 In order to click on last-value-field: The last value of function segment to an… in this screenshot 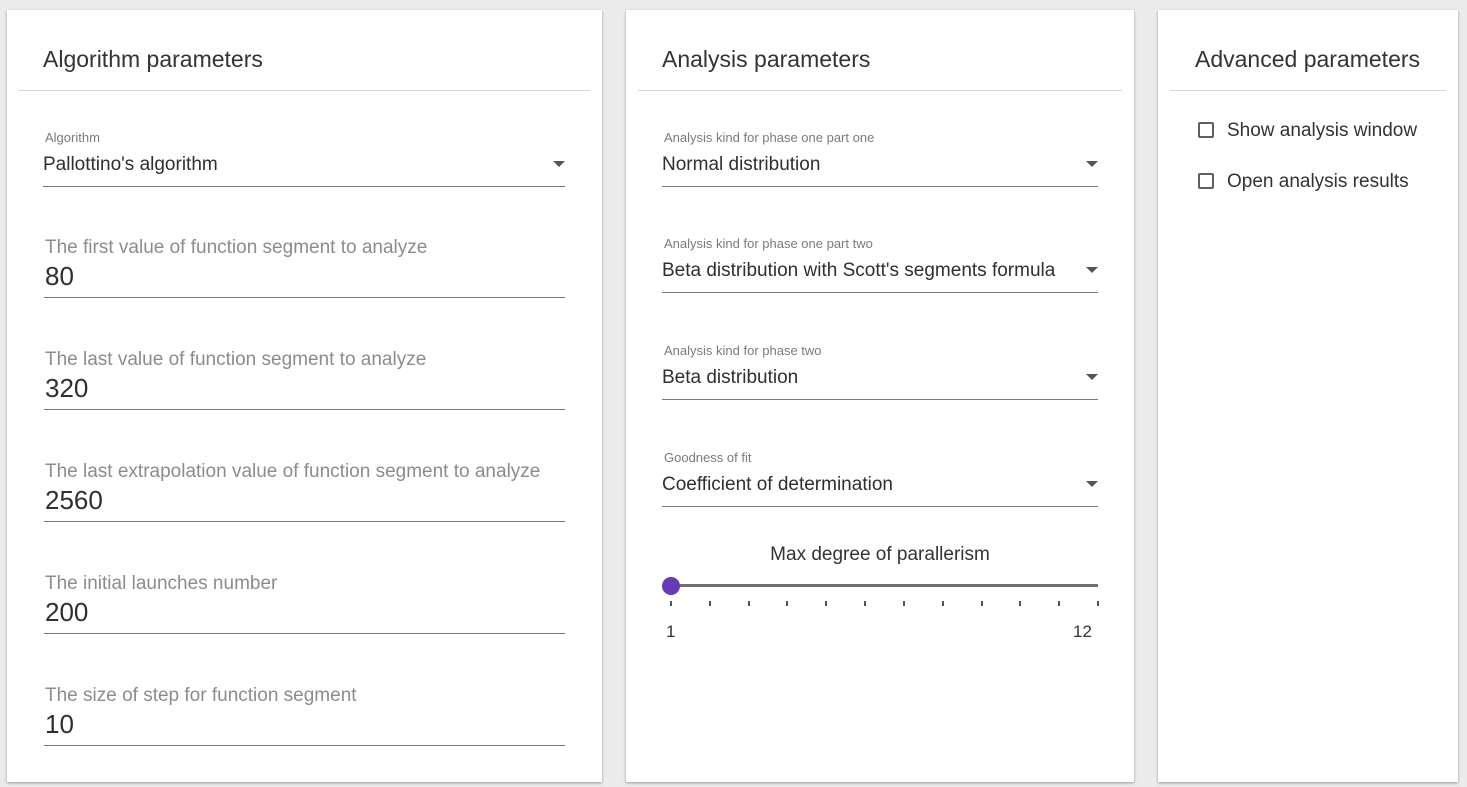, I will do `click(304, 379)`.